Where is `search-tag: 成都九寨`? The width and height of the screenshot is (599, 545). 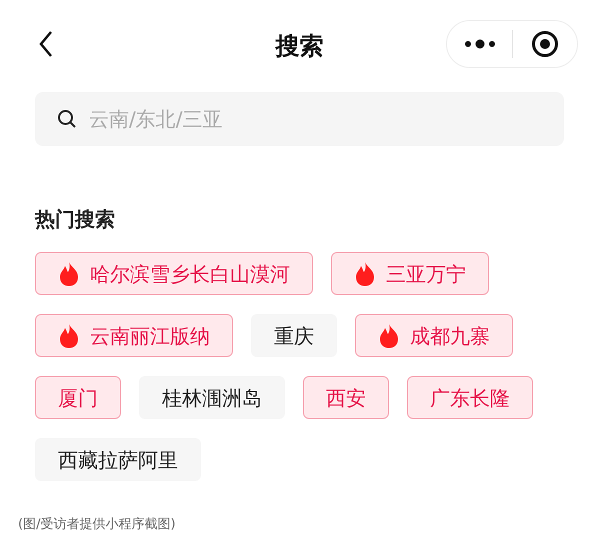 search-tag: 成都九寨 is located at coordinates (434, 335).